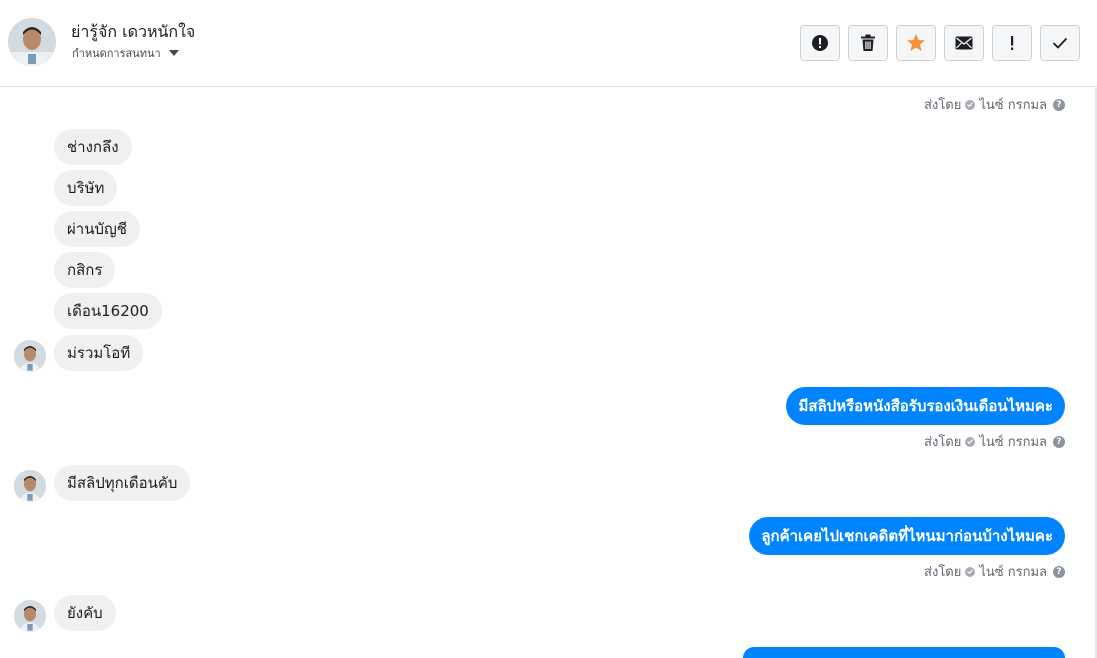 The width and height of the screenshot is (1097, 658). Describe the element at coordinates (133, 32) in the screenshot. I see `contact-name: ย่ารู้จัก เดวหนักใจ` at that location.